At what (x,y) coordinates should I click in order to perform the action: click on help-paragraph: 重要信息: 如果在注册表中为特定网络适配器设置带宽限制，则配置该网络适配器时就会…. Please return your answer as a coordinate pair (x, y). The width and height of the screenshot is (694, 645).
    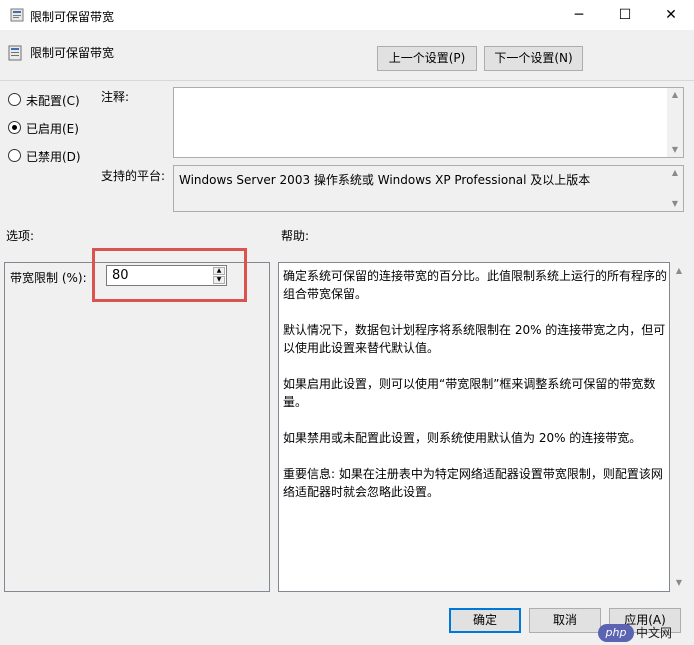
    Looking at the image, I should click on (473, 483).